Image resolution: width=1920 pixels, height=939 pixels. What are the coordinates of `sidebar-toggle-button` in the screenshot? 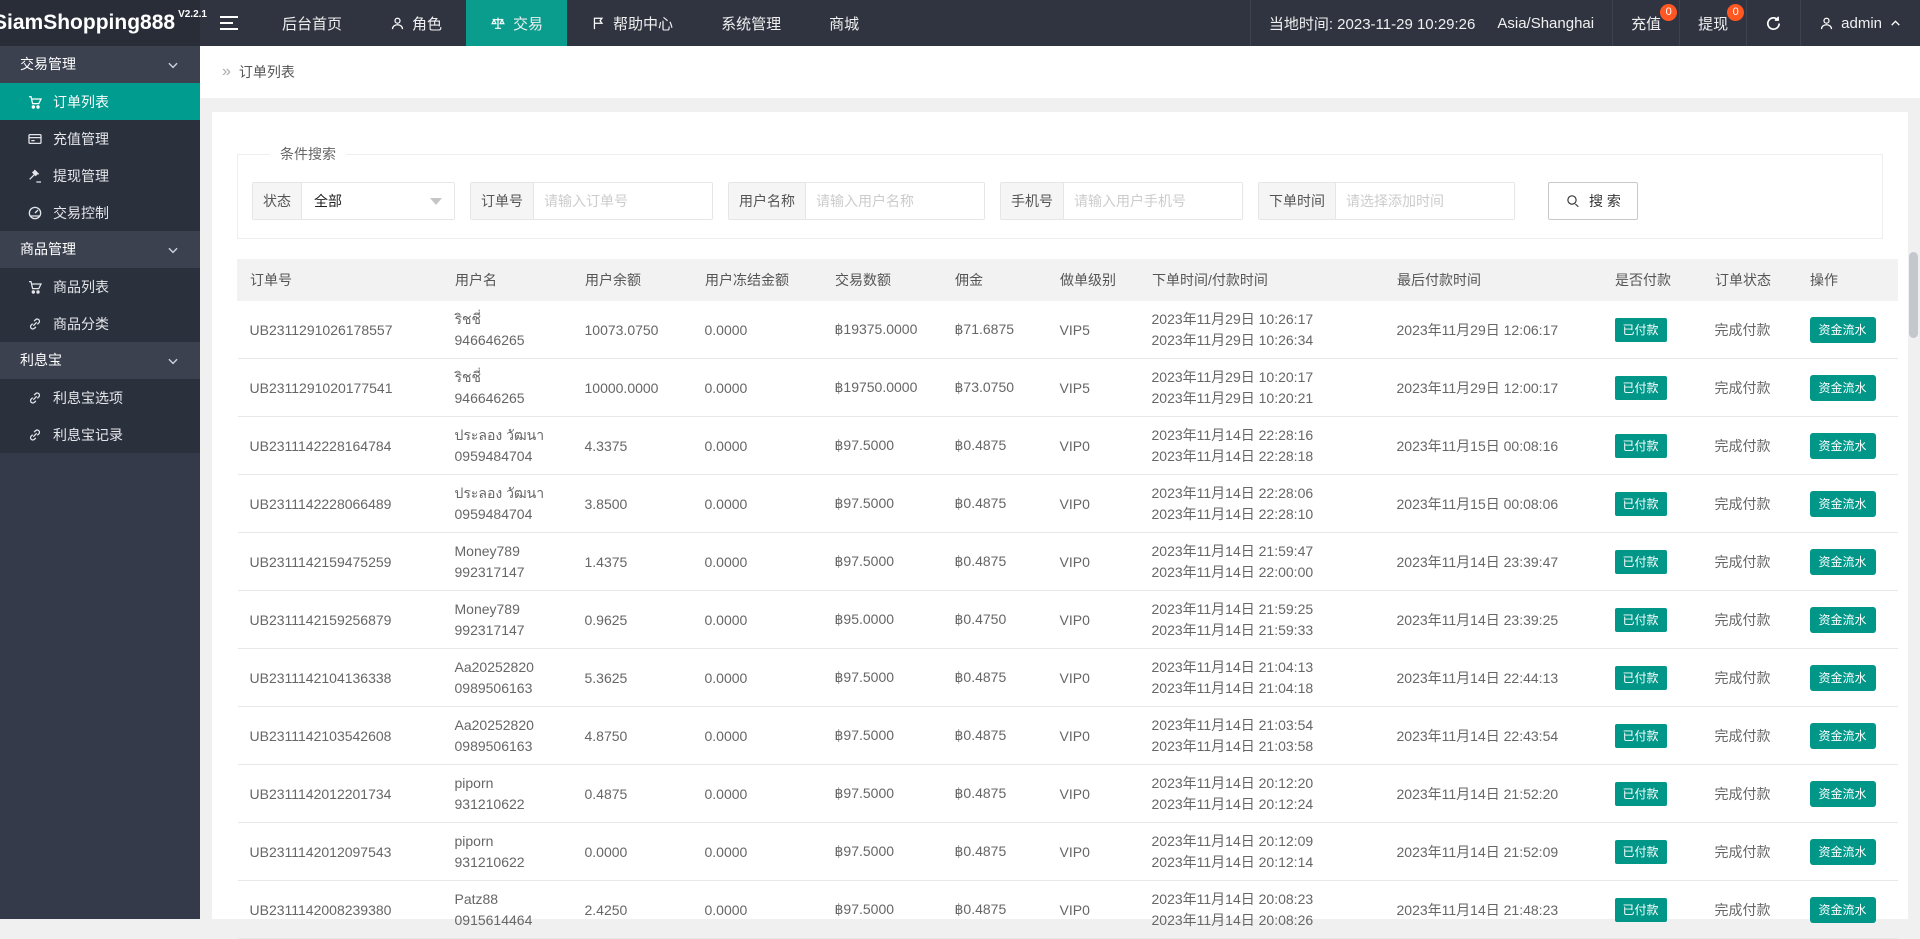 It's located at (229, 23).